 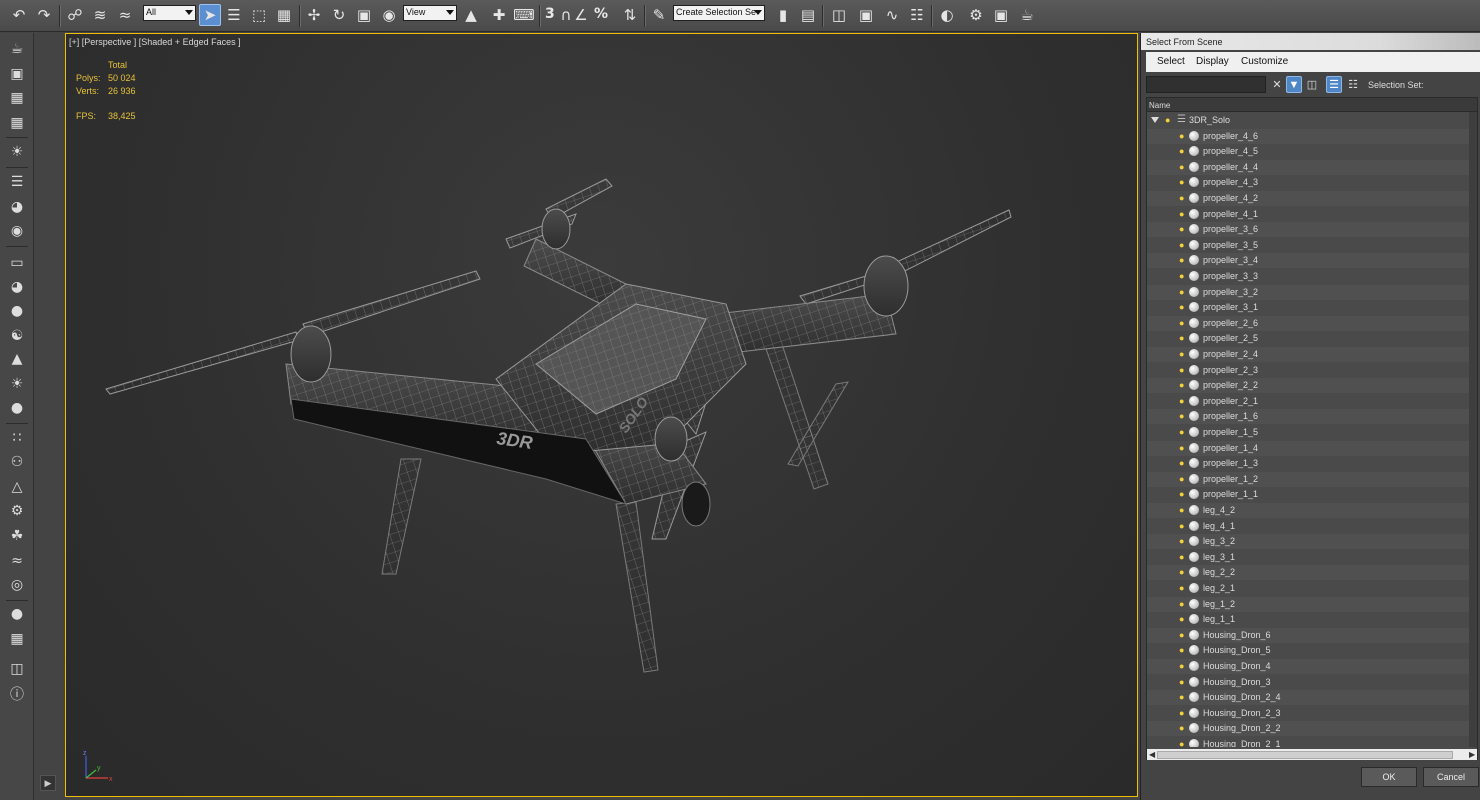 I want to click on search-input, so click(x=1206, y=84).